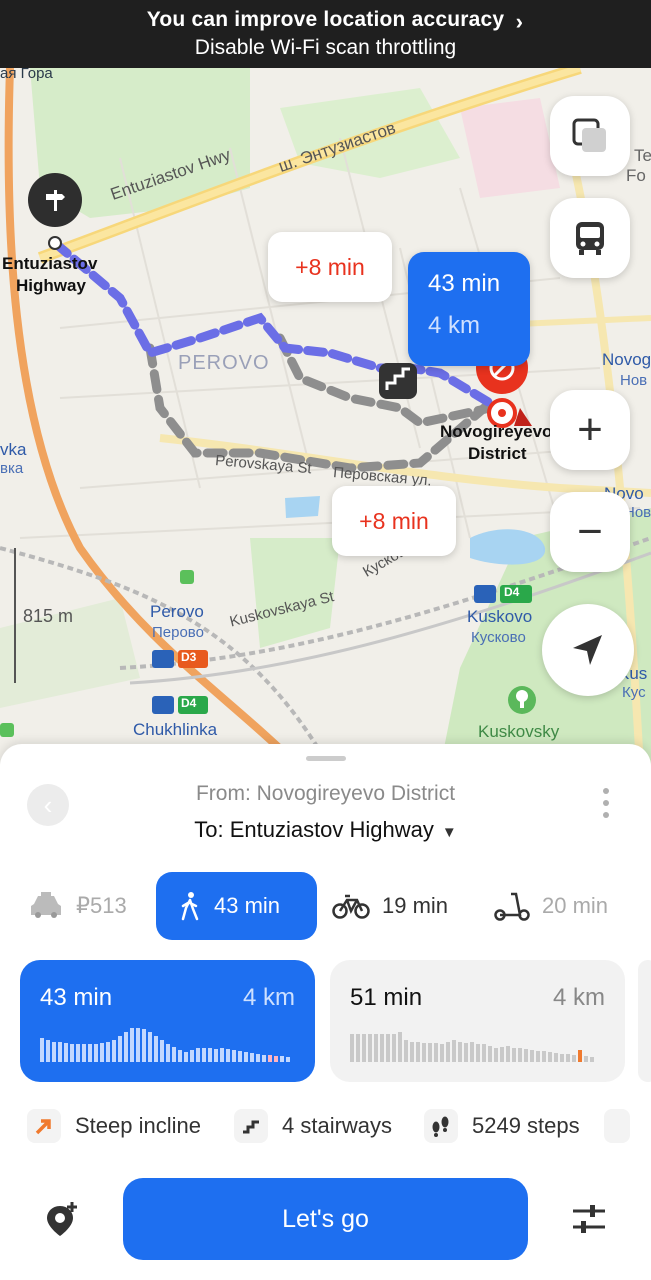 The height and width of the screenshot is (1280, 651). I want to click on feature-stairs: 4 stairways, so click(313, 1126).